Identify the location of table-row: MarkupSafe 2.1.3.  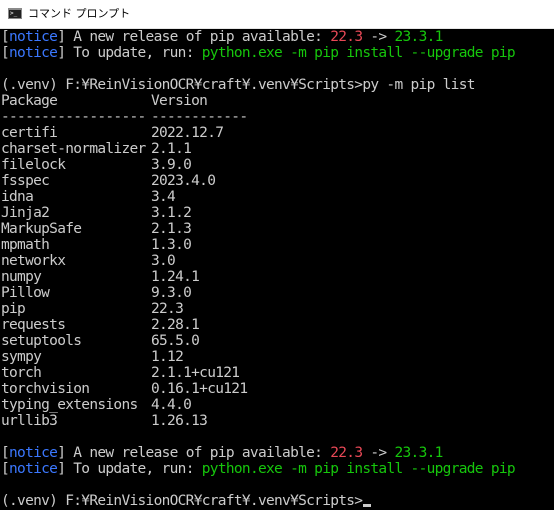
(96, 229).